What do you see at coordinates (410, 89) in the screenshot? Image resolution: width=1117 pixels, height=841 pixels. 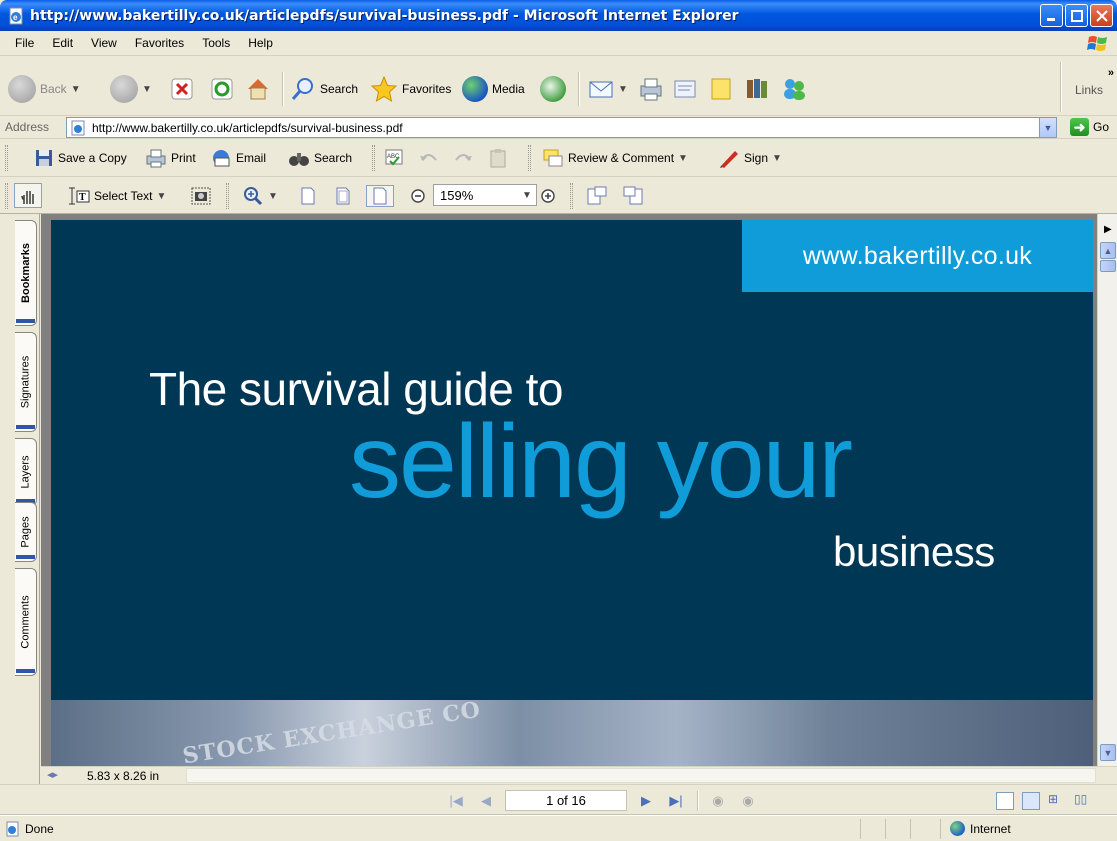 I see `favorites-button: Favorites` at bounding box center [410, 89].